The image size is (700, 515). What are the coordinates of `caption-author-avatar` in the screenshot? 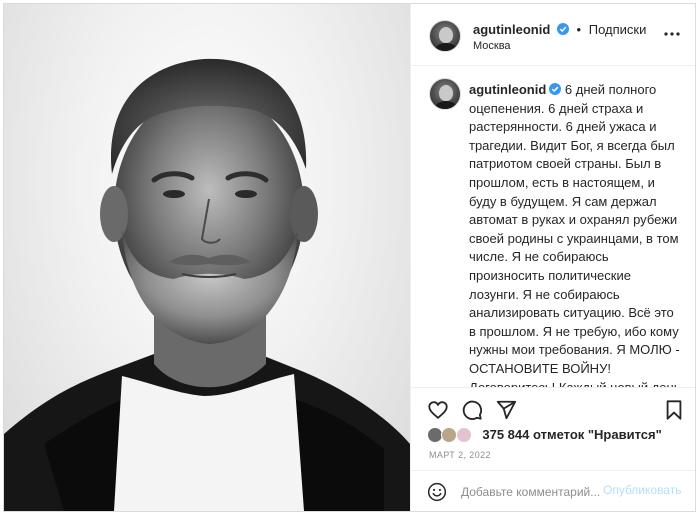 It's located at (445, 94).